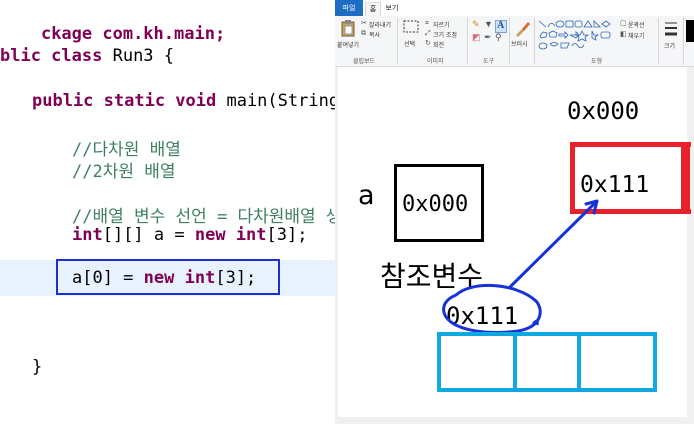 The image size is (694, 424). Describe the element at coordinates (363, 33) in the screenshot. I see `copy-icon: ⧉` at that location.